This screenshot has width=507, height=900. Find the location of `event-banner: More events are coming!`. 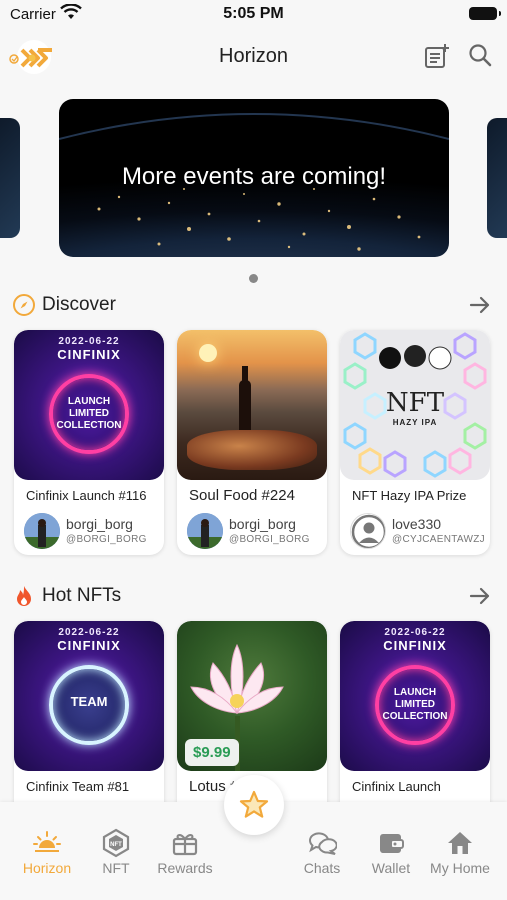

event-banner: More events are coming! is located at coordinates (254, 178).